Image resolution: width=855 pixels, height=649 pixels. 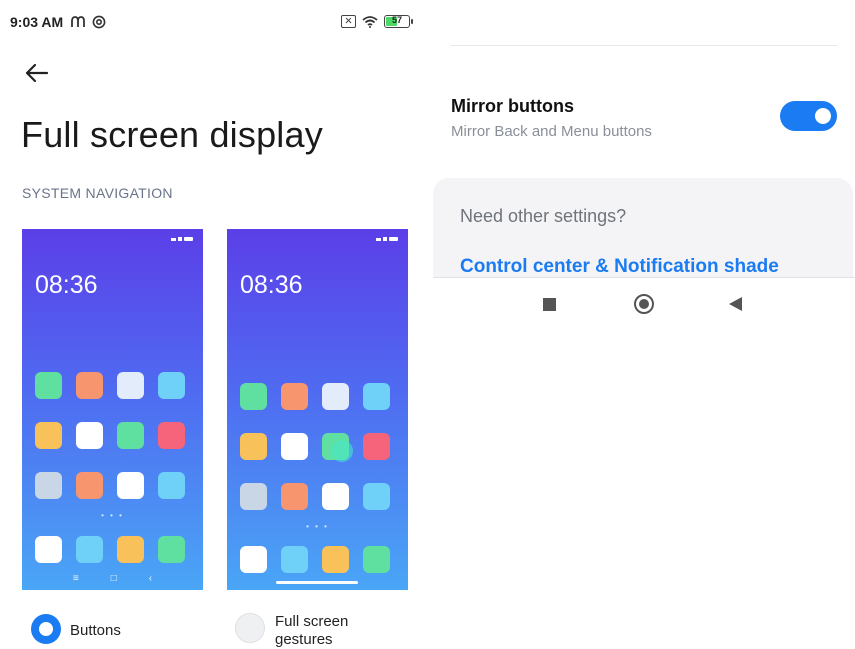 I want to click on status-time-text: 9:03 AM, so click(x=37, y=22).